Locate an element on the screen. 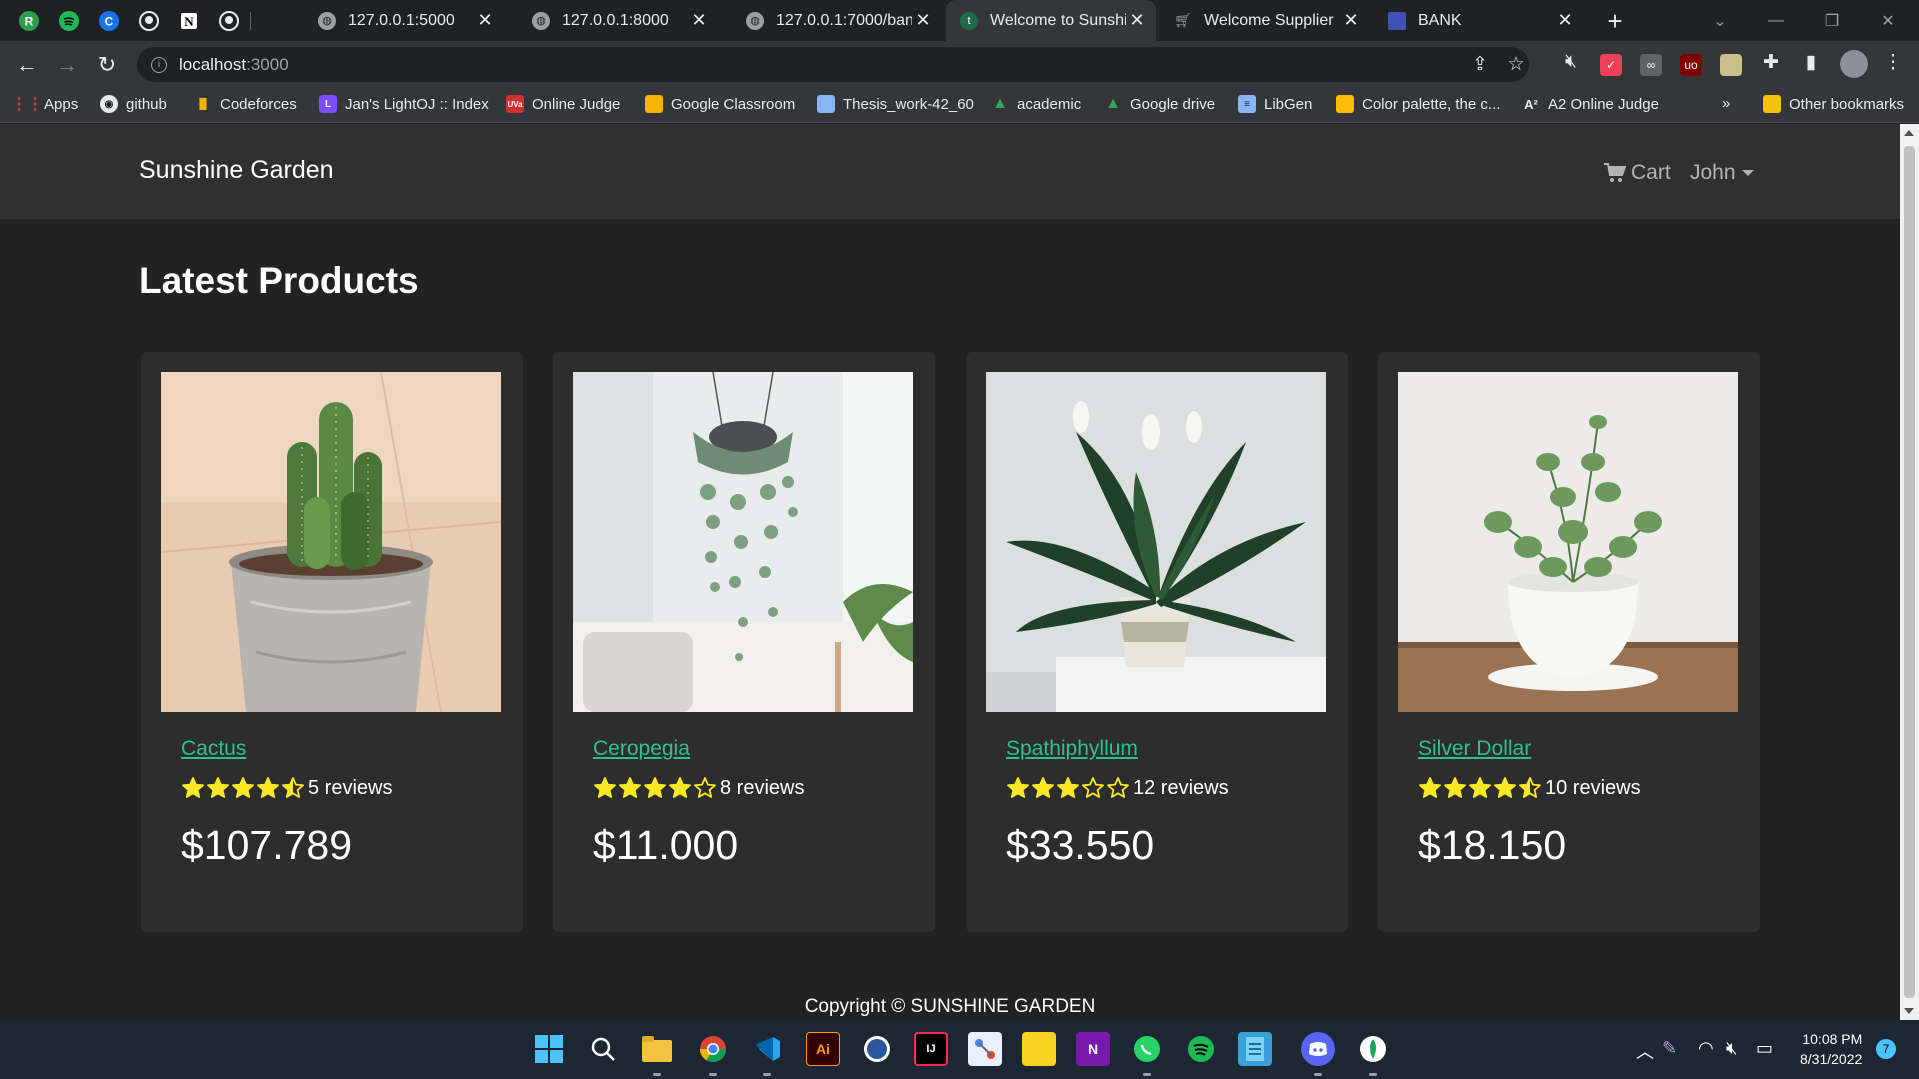 This screenshot has height=1079, width=1919. illustrator-icon: Ai is located at coordinates (823, 1049).